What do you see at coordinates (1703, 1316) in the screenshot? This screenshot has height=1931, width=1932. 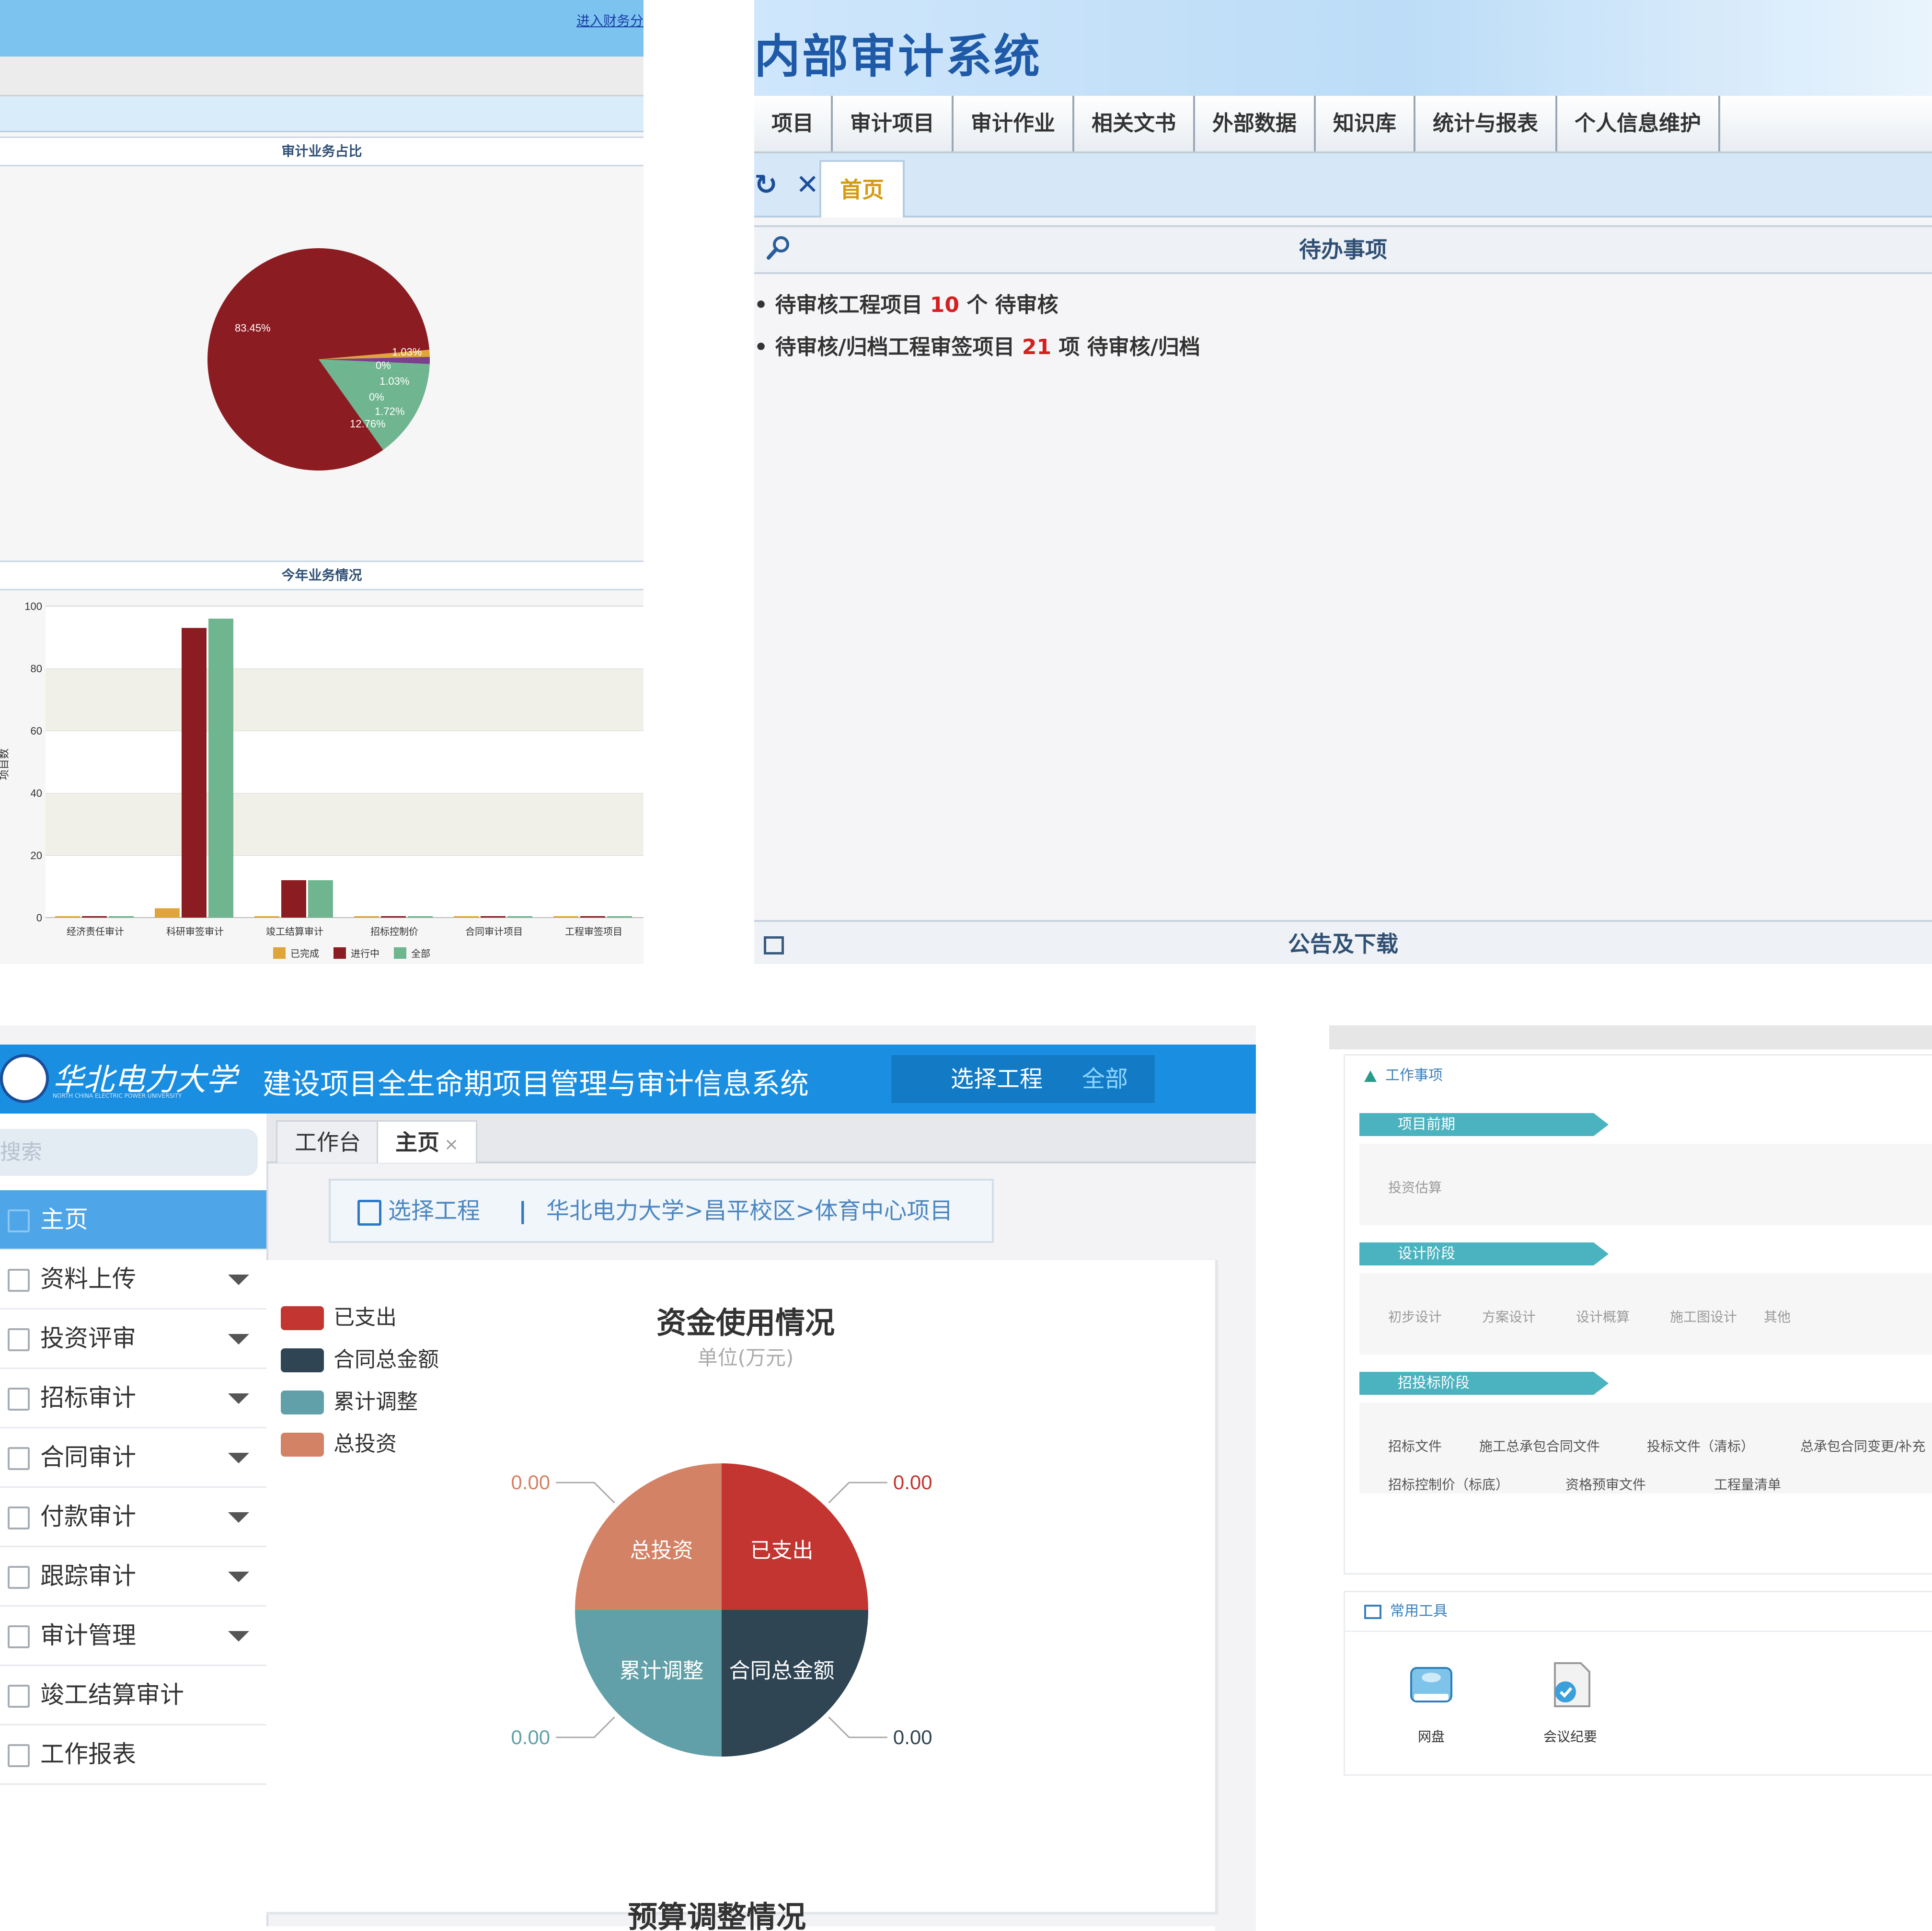 I see `stage-item-link: 施工图设计` at bounding box center [1703, 1316].